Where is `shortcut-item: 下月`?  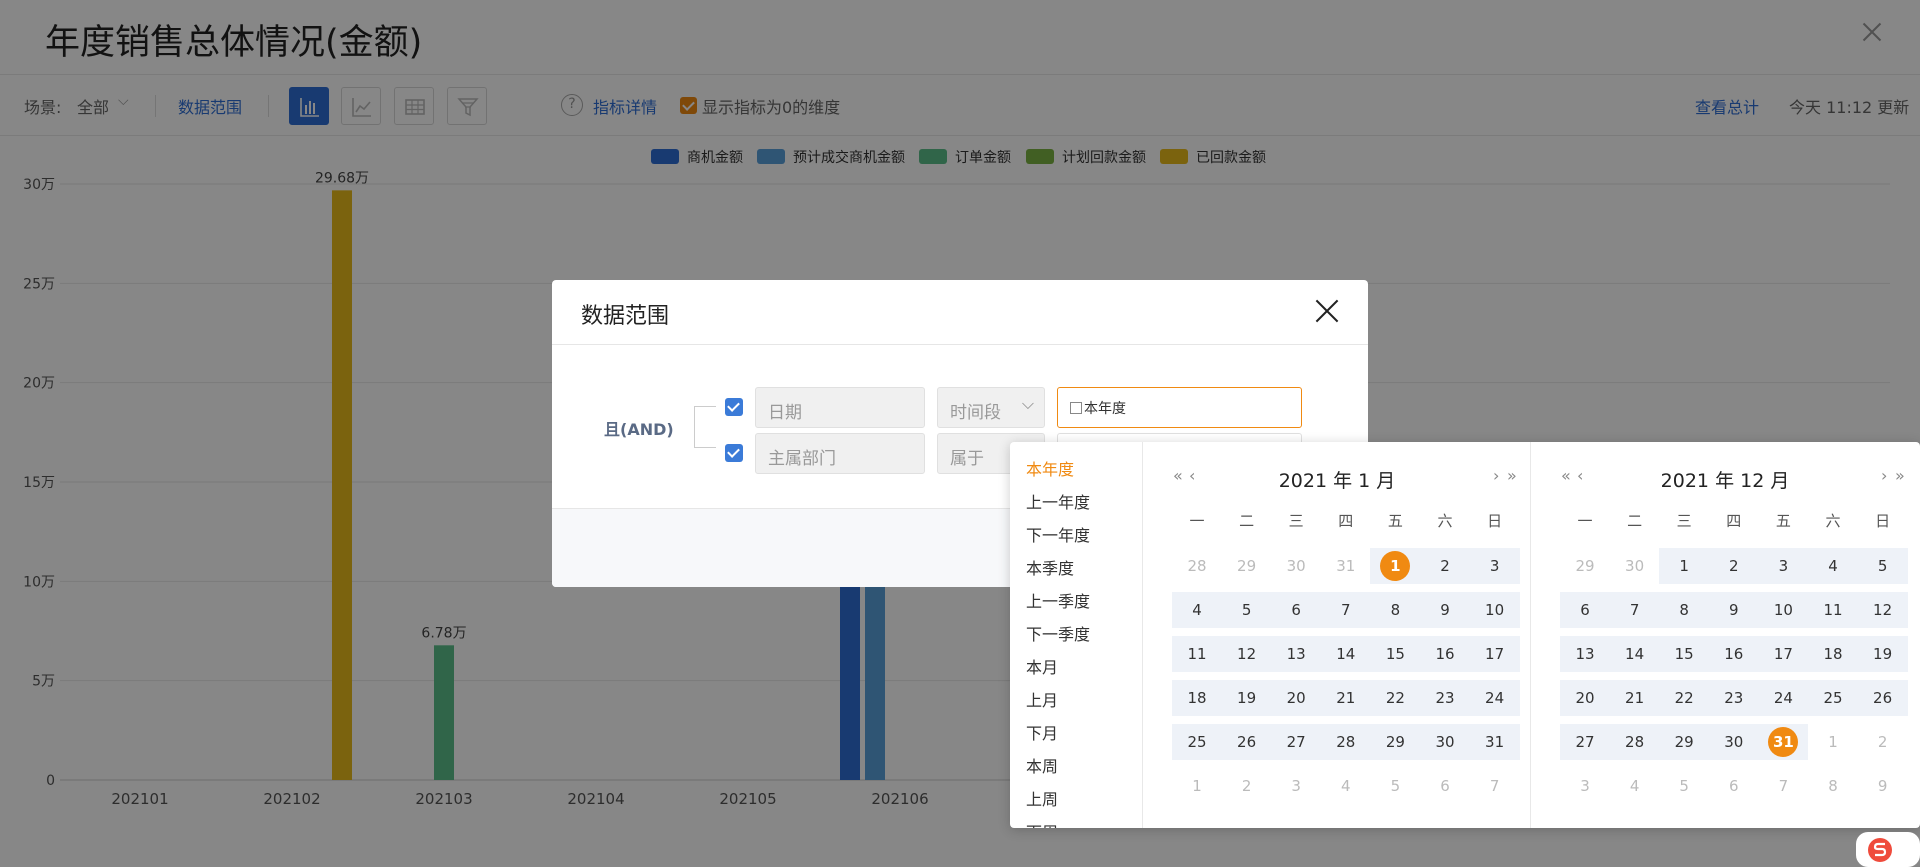
shortcut-item: 下月 is located at coordinates (1042, 732).